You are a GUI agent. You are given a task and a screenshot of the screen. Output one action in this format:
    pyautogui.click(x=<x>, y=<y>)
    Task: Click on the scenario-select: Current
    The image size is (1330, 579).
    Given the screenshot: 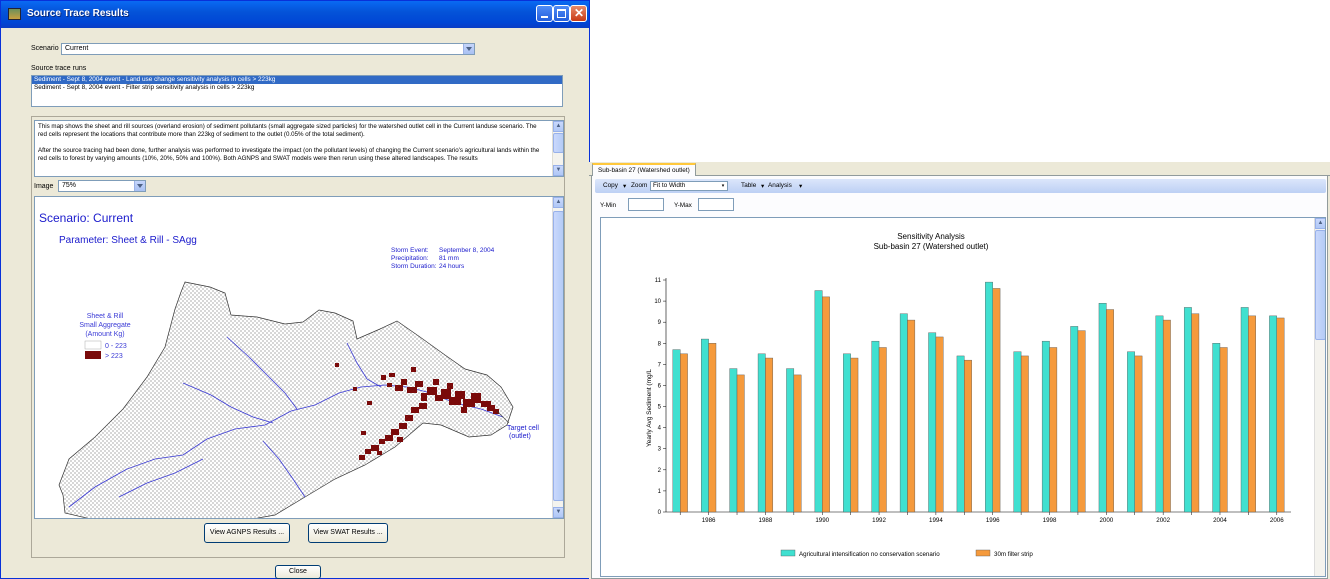 What is the action you would take?
    pyautogui.click(x=268, y=49)
    